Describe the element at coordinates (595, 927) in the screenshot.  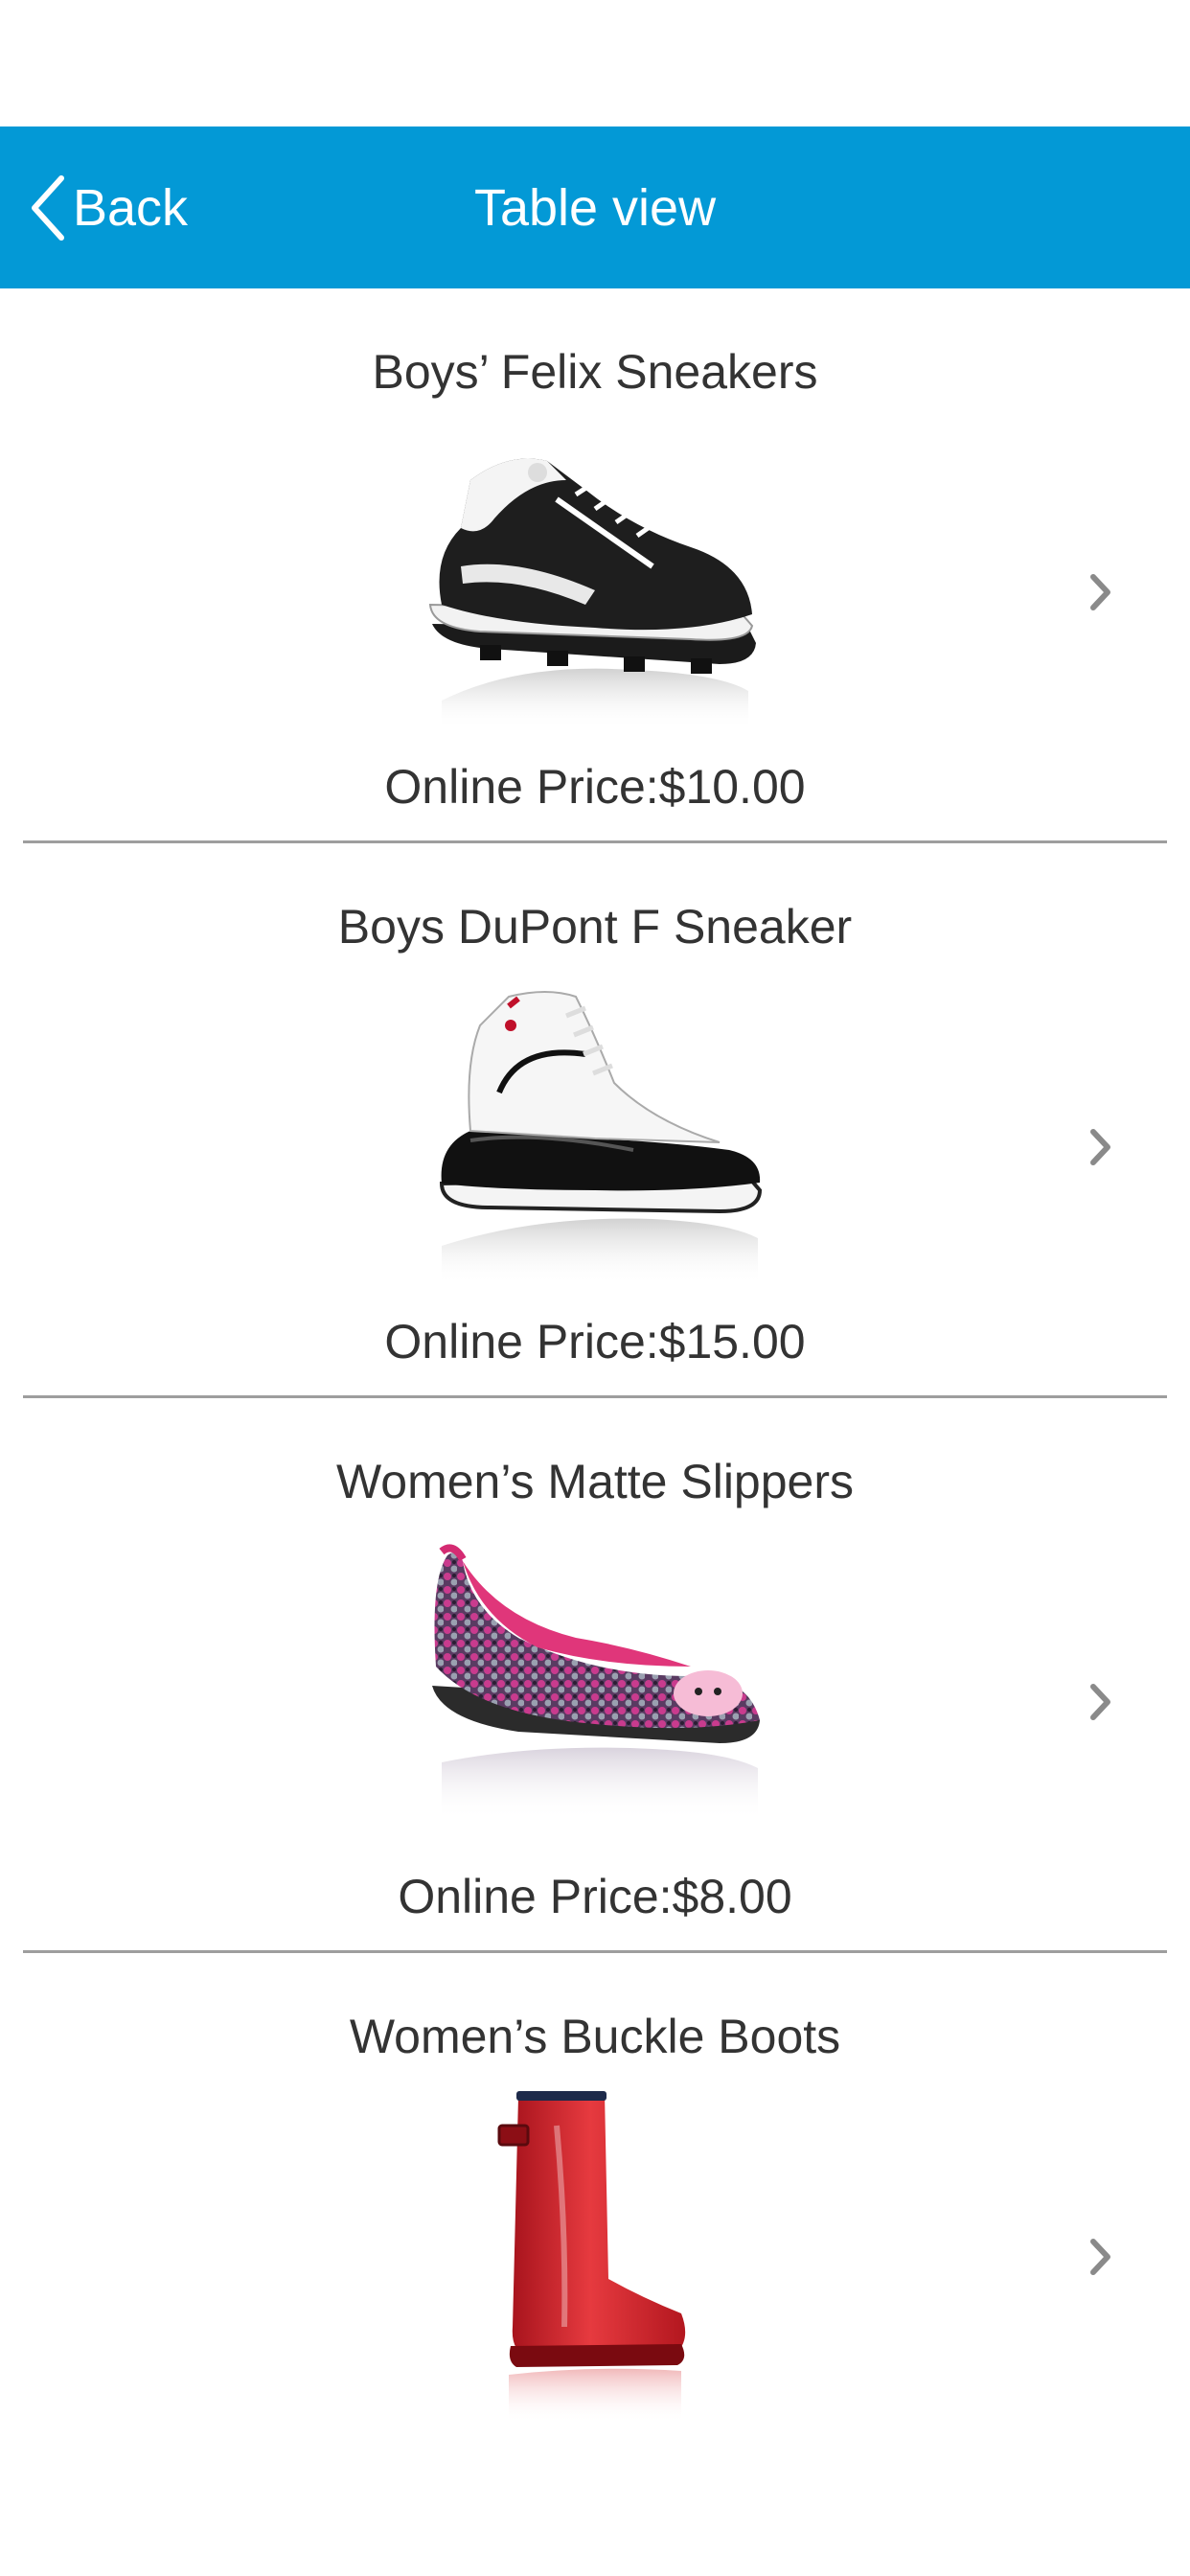
I see `product-name: Boys DuPont F Sneaker` at that location.